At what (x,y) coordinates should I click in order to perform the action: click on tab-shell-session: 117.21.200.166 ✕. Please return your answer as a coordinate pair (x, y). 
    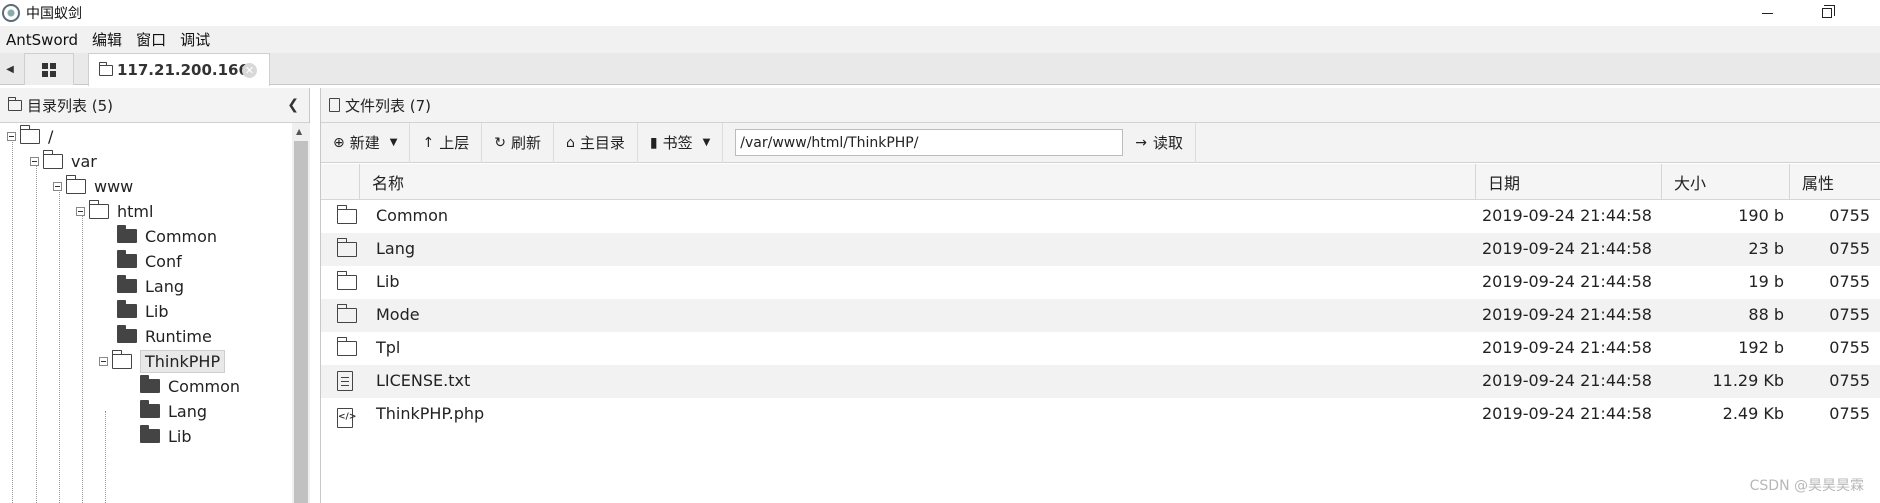
    Looking at the image, I should click on (179, 69).